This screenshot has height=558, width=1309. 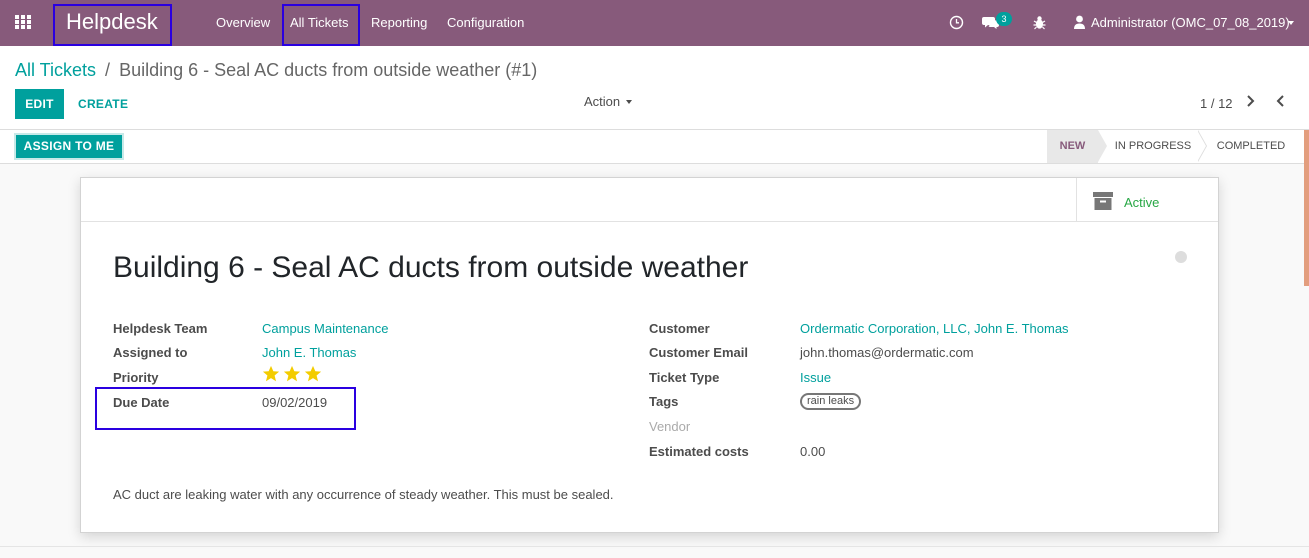 What do you see at coordinates (309, 352) in the screenshot?
I see `assigned-to-value: John E. Thomas` at bounding box center [309, 352].